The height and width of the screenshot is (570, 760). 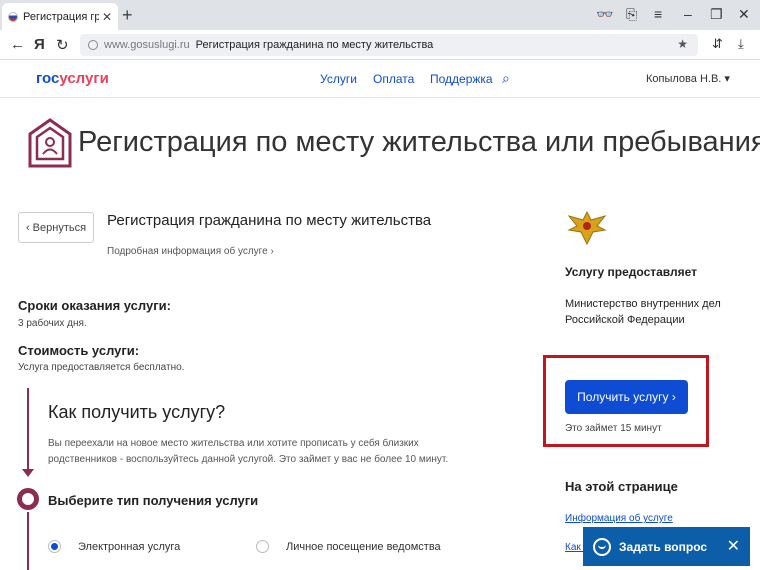 What do you see at coordinates (626, 397) in the screenshot?
I see `get-service-button: Получить услугу ›` at bounding box center [626, 397].